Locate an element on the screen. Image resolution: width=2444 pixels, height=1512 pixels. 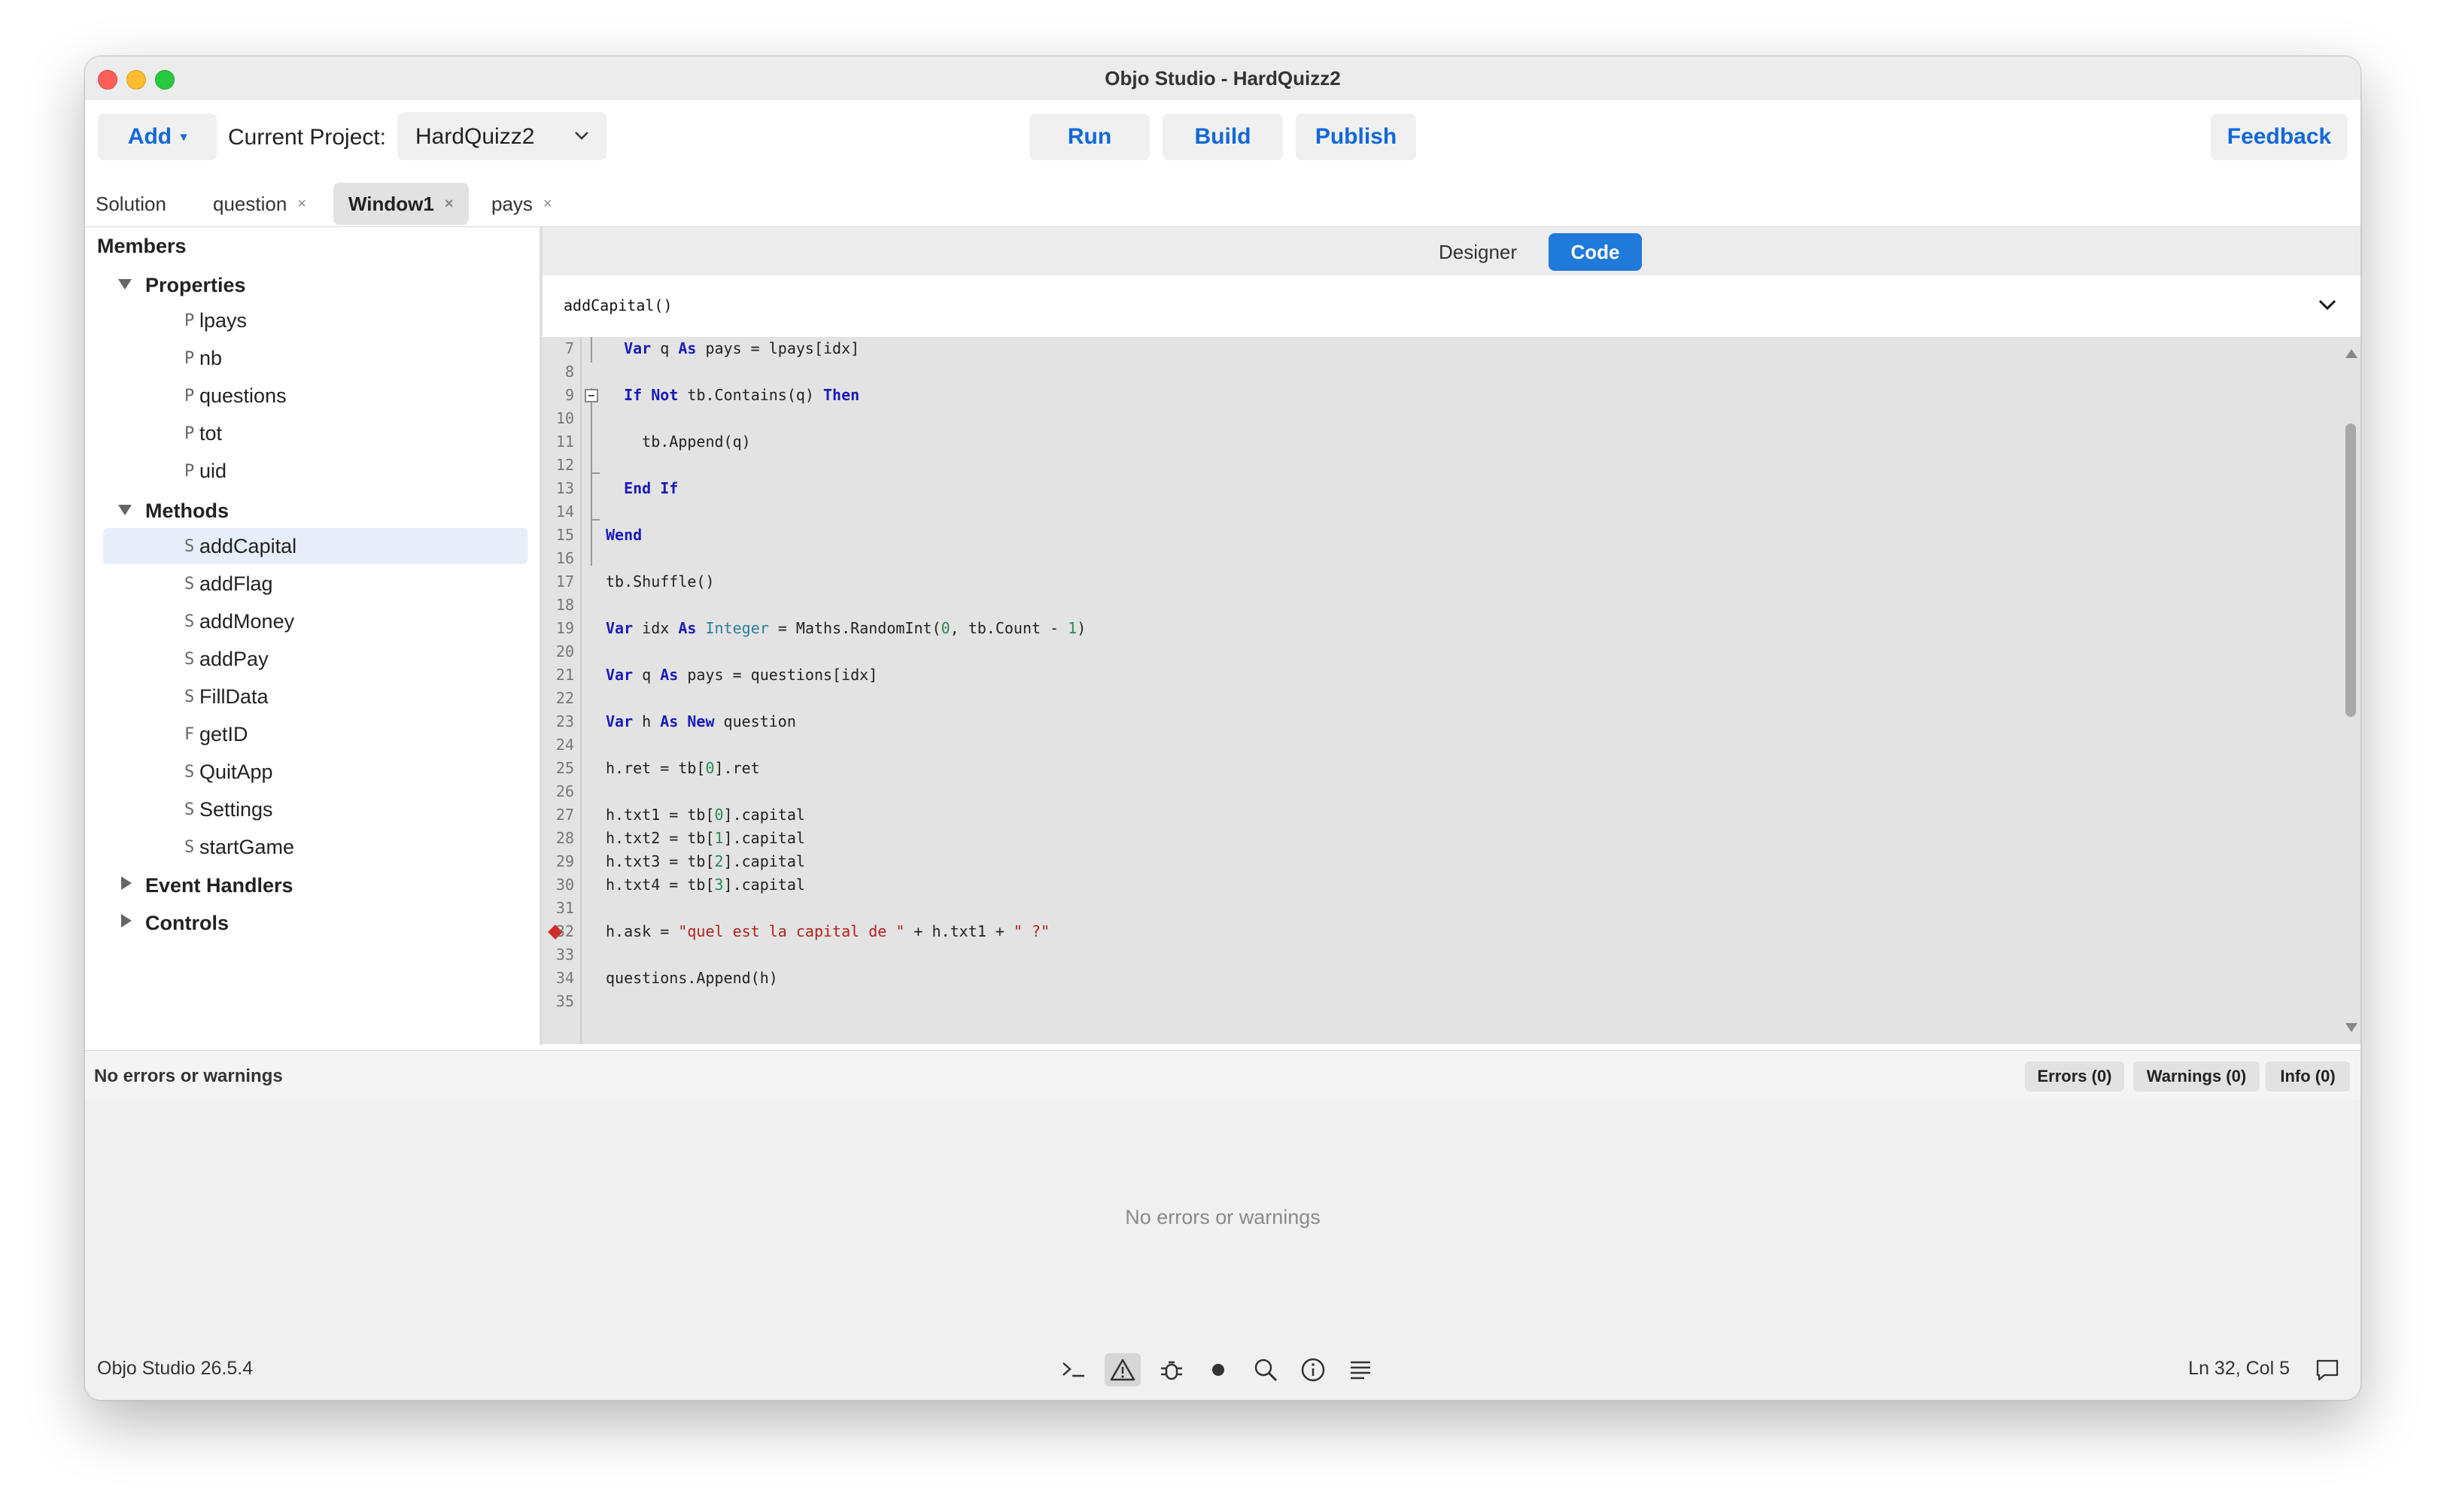
tree-group-properties: Properties is located at coordinates (311, 285).